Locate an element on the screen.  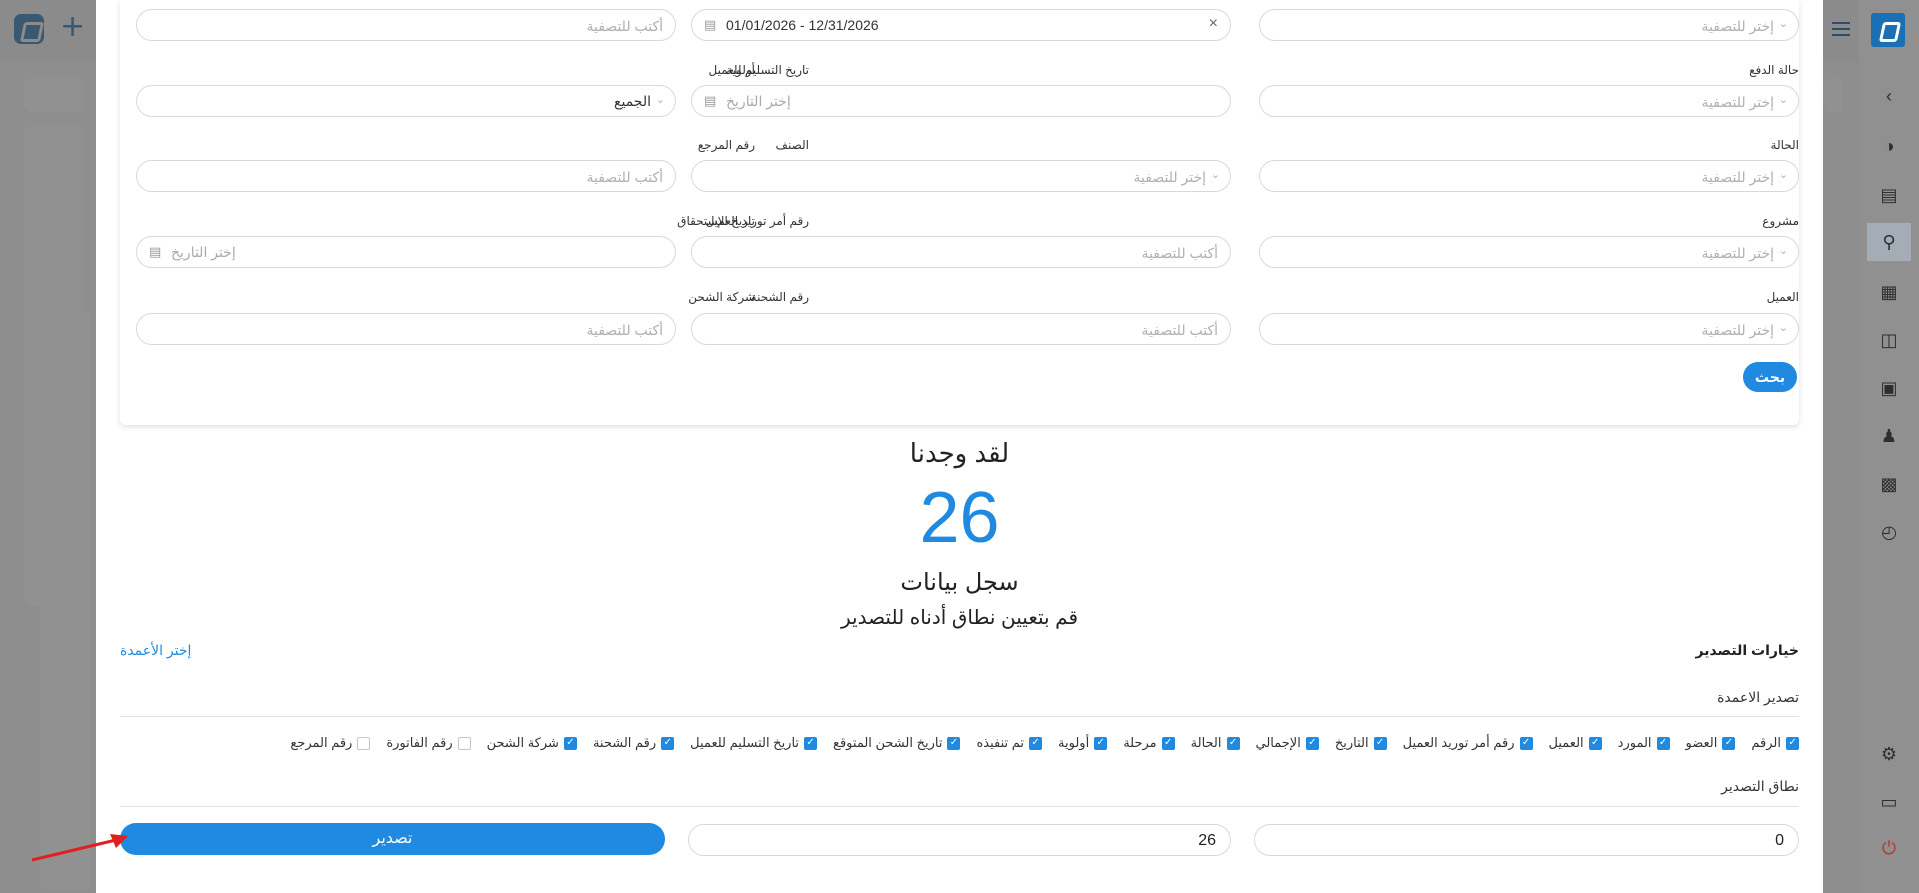
filter-select-top: إختر للتصفية ⌄ is located at coordinates (1529, 25).